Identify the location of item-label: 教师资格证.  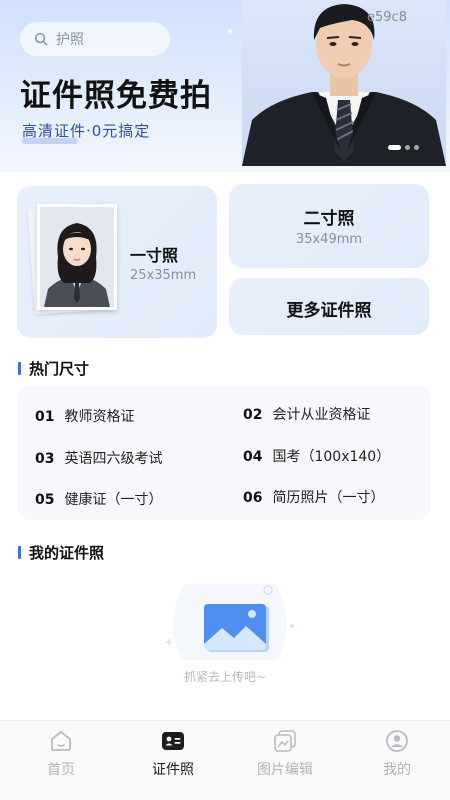
(99, 417).